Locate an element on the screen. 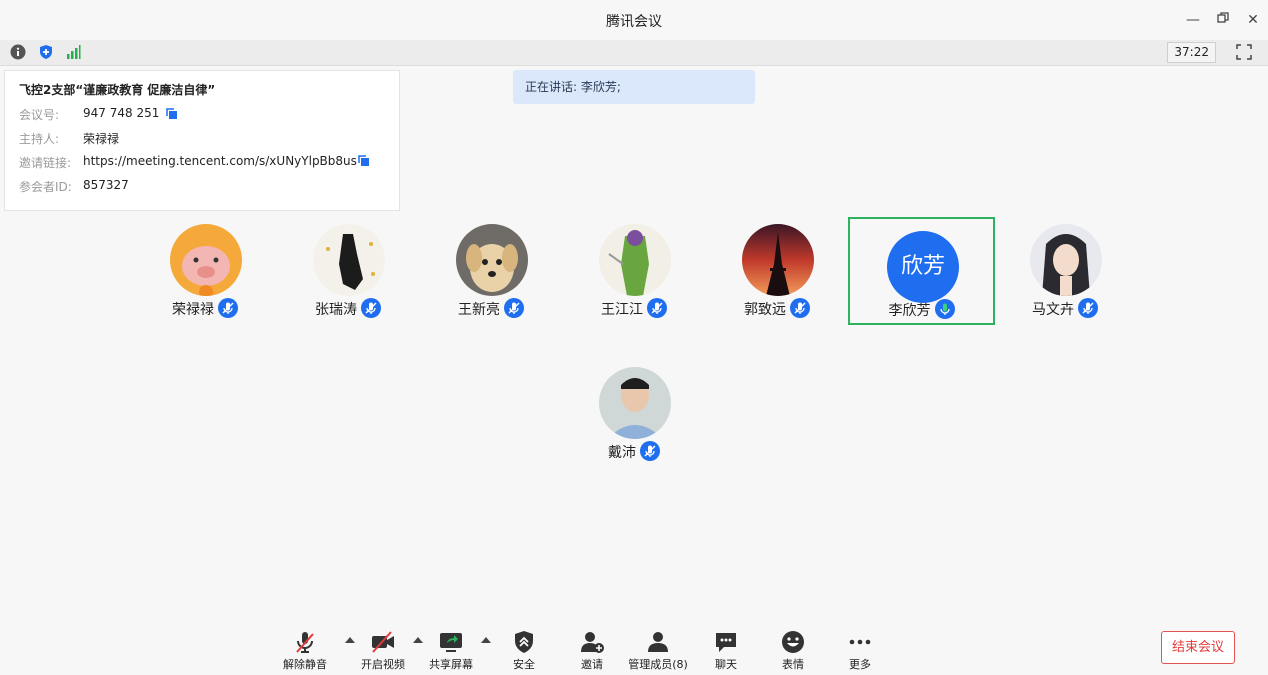 This screenshot has height=675, width=1268. more-button: 更多 is located at coordinates (860, 650).